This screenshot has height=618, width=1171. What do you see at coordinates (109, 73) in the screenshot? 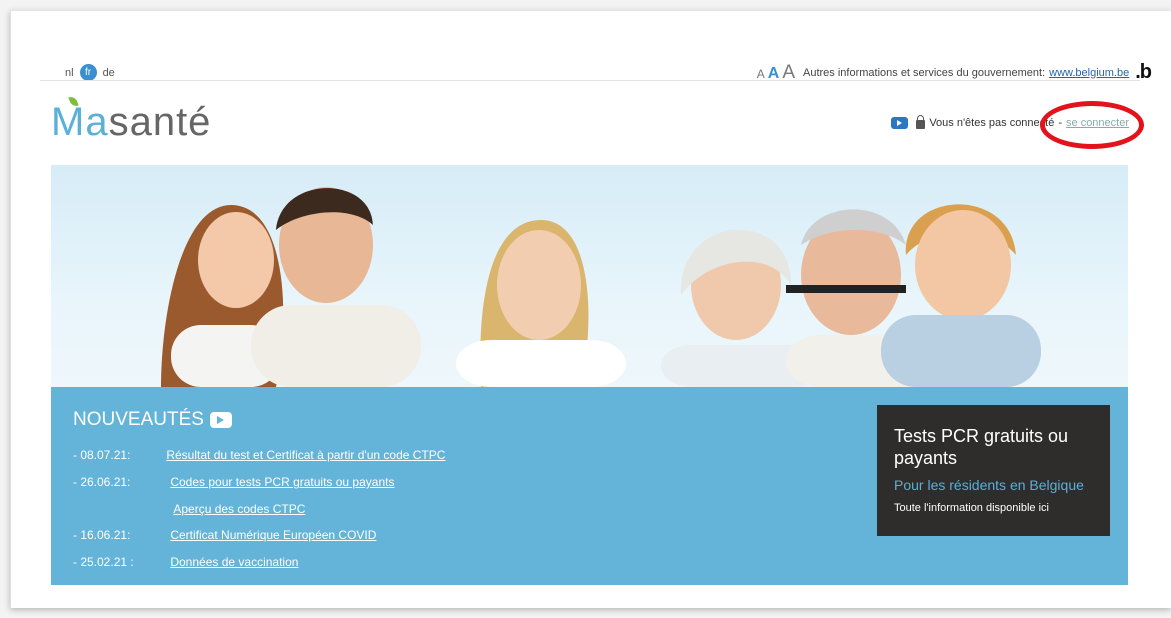
I see `lang-de: de` at bounding box center [109, 73].